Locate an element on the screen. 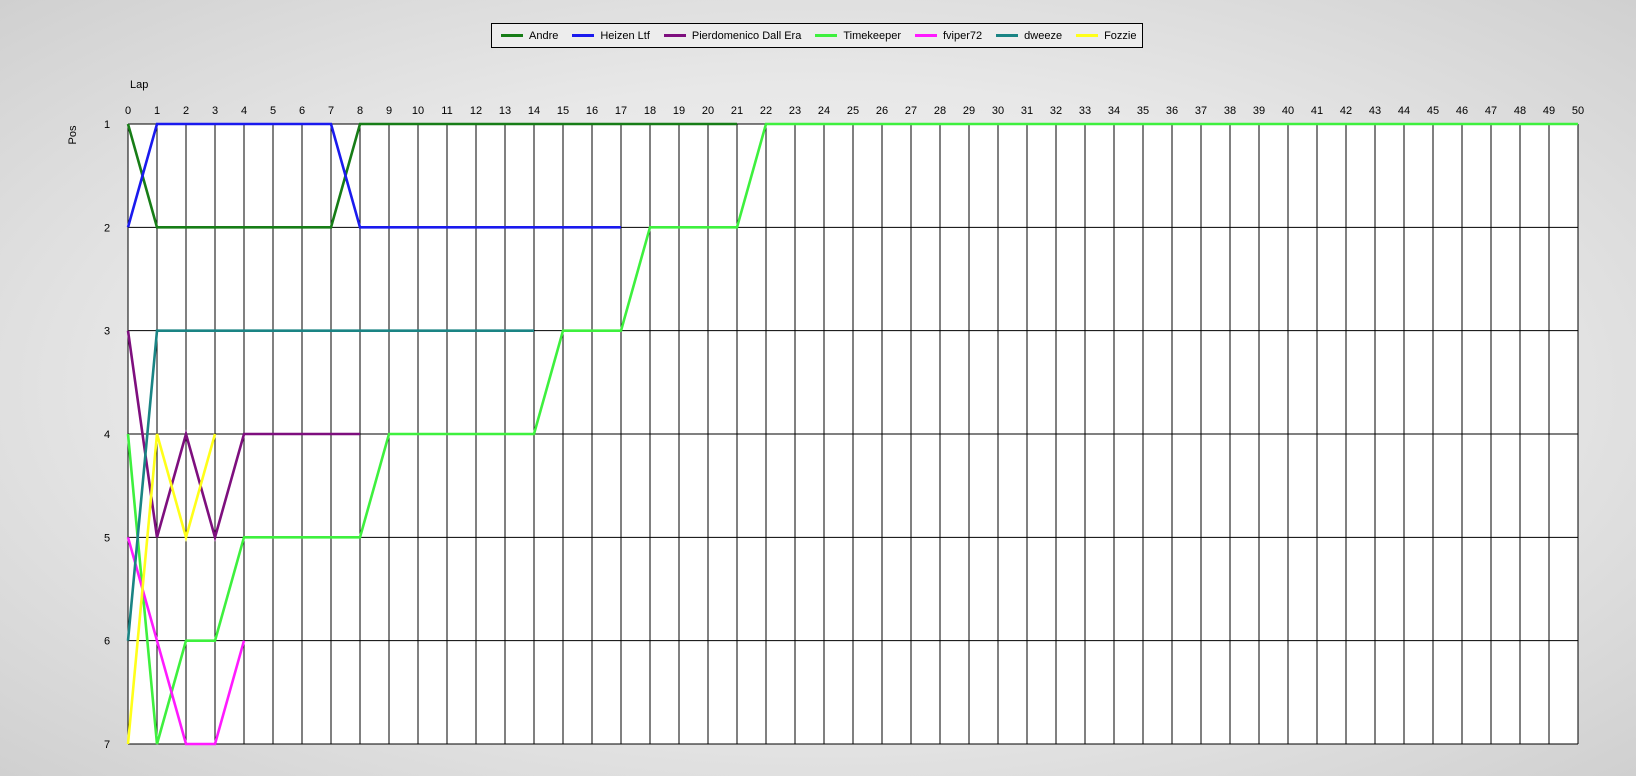 The image size is (1636, 776). y-tick-label: 2 is located at coordinates (107, 228).